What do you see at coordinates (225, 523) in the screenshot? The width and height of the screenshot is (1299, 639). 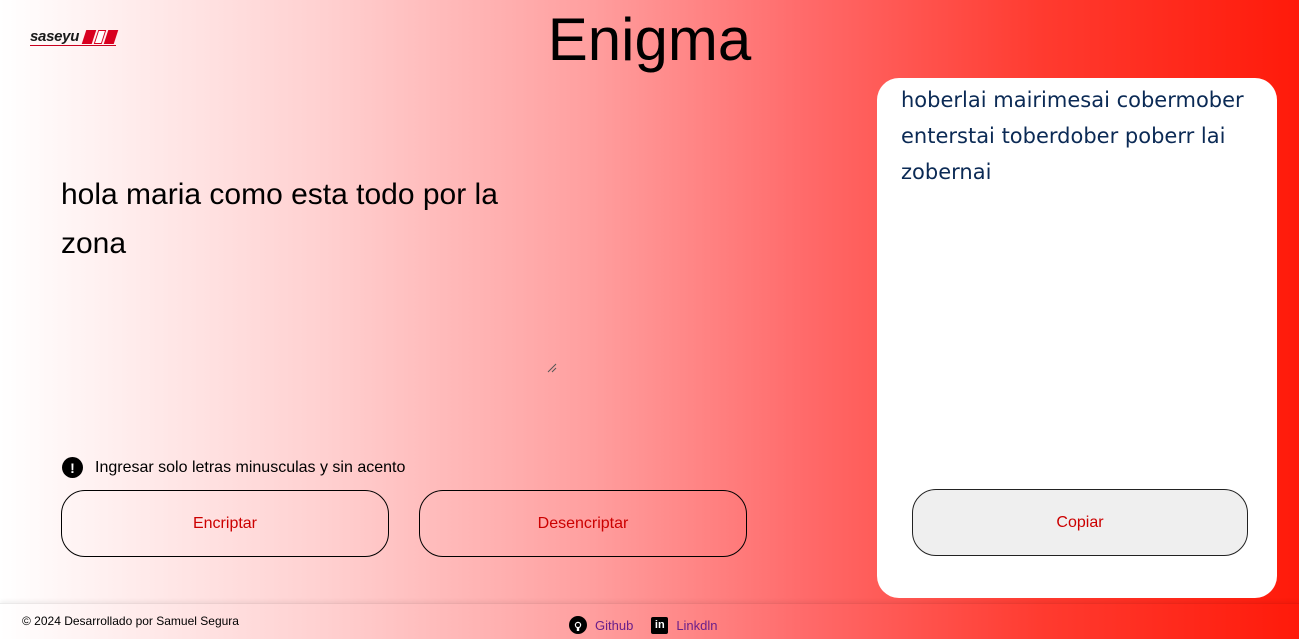 I see `encrypt-button: Encriptar` at bounding box center [225, 523].